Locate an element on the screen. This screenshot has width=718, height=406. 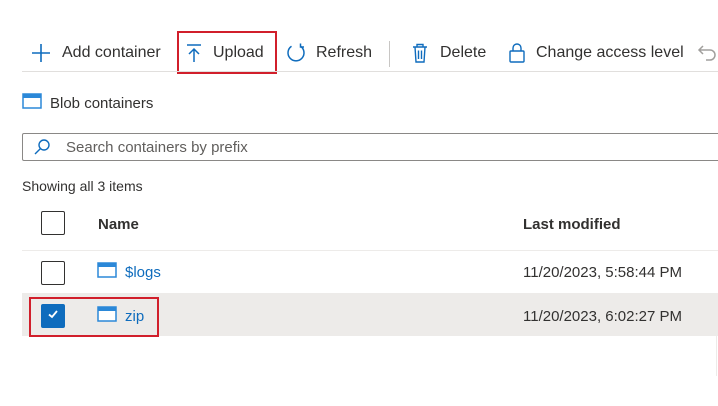
search-icon is located at coordinates (42, 147).